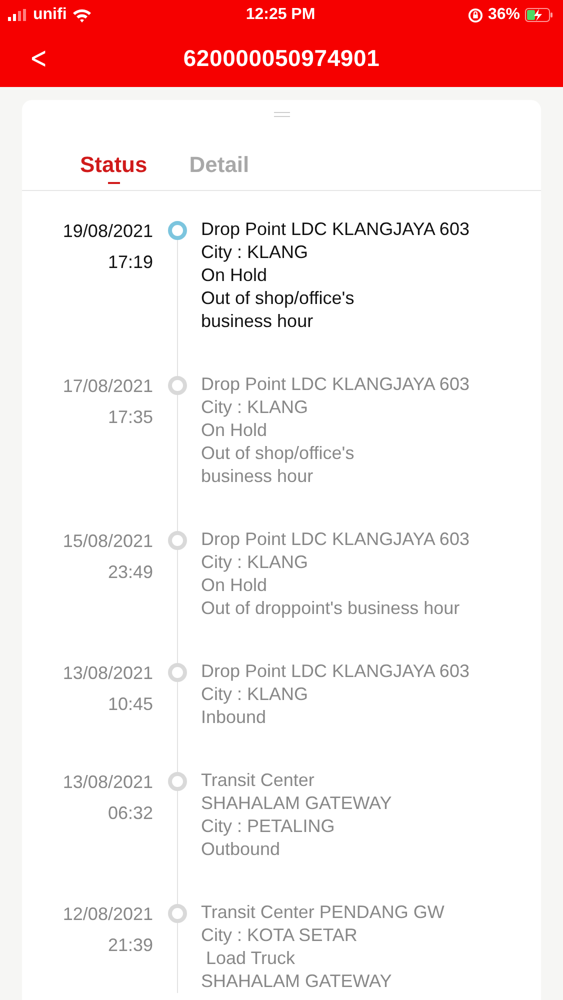 This screenshot has height=1000, width=563. Describe the element at coordinates (219, 153) in the screenshot. I see `tab: Detail` at that location.